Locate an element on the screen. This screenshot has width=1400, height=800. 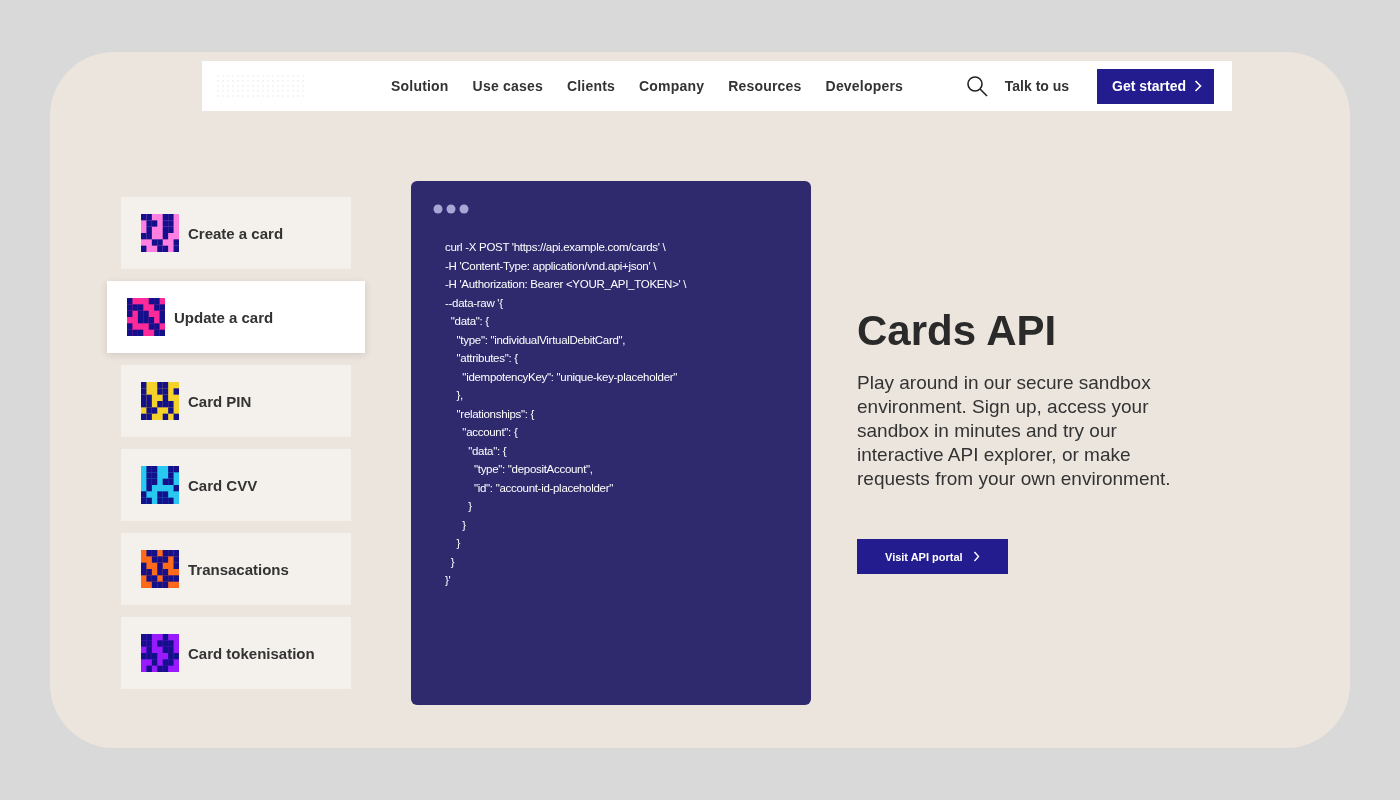
code-line: --data-raw '{ is located at coordinates (474, 303).